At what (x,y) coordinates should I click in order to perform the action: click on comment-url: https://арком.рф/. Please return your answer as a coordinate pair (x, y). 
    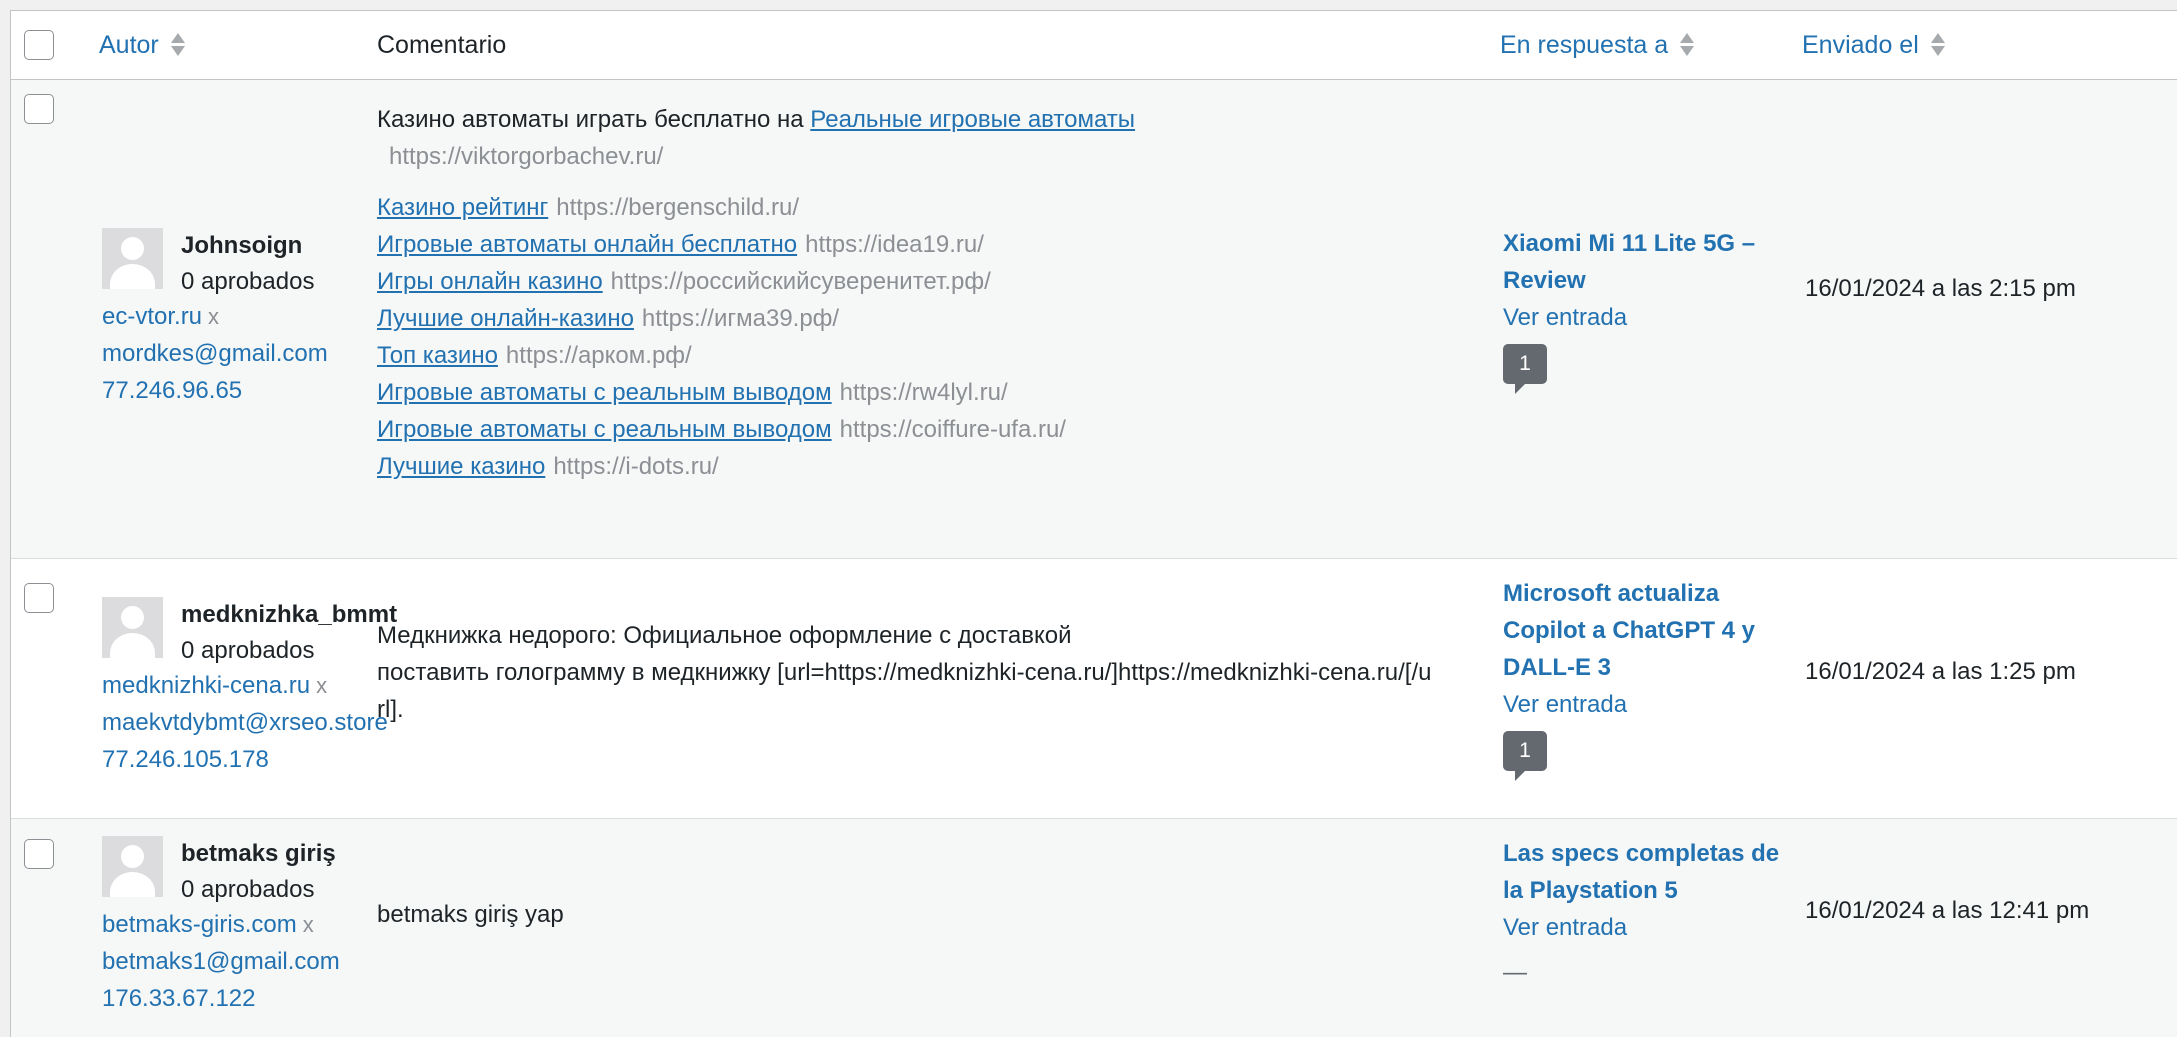
    Looking at the image, I should click on (598, 355).